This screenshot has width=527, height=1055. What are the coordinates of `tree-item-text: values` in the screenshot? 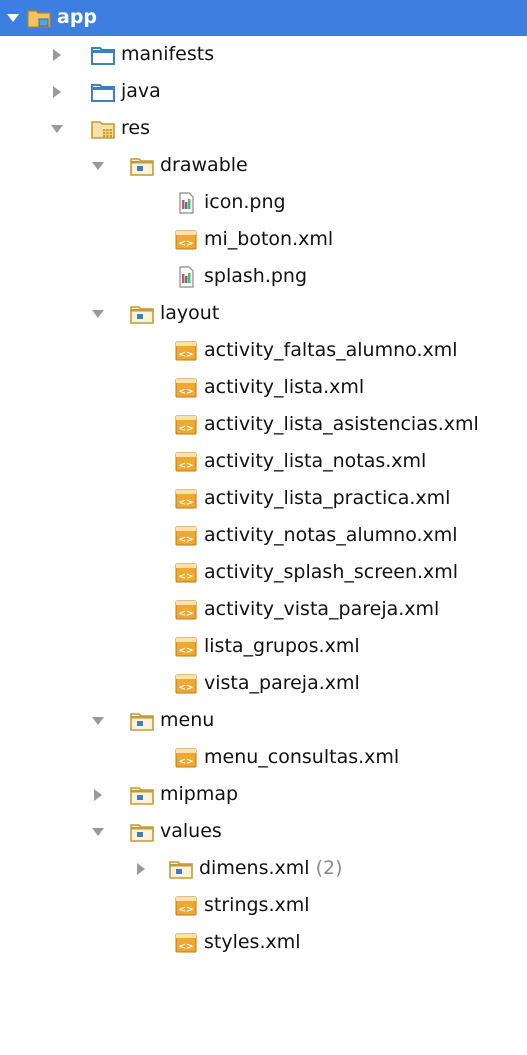 It's located at (191, 831).